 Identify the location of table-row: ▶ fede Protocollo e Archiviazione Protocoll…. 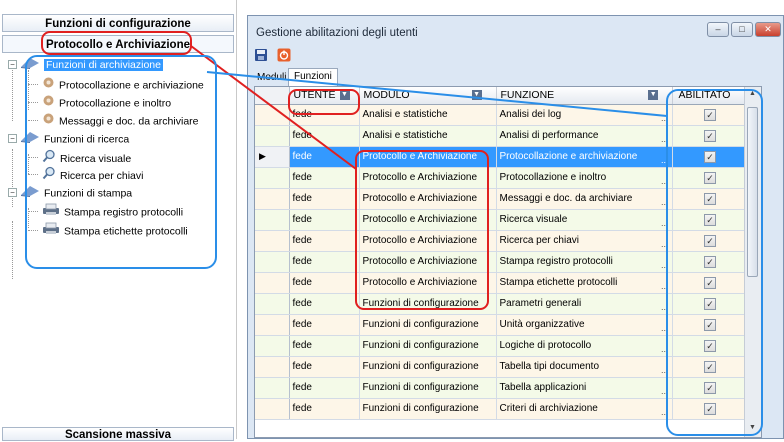
(502, 157).